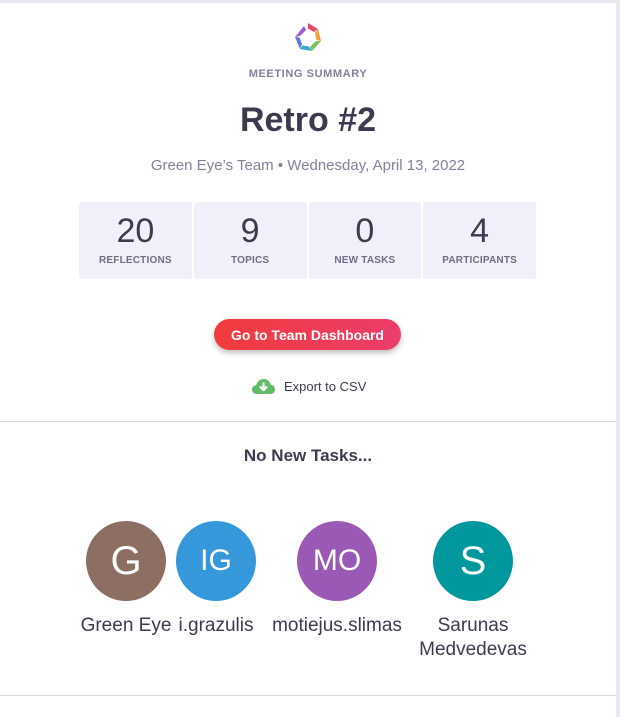 The height and width of the screenshot is (717, 620). Describe the element at coordinates (473, 561) in the screenshot. I see `avatar: S` at that location.